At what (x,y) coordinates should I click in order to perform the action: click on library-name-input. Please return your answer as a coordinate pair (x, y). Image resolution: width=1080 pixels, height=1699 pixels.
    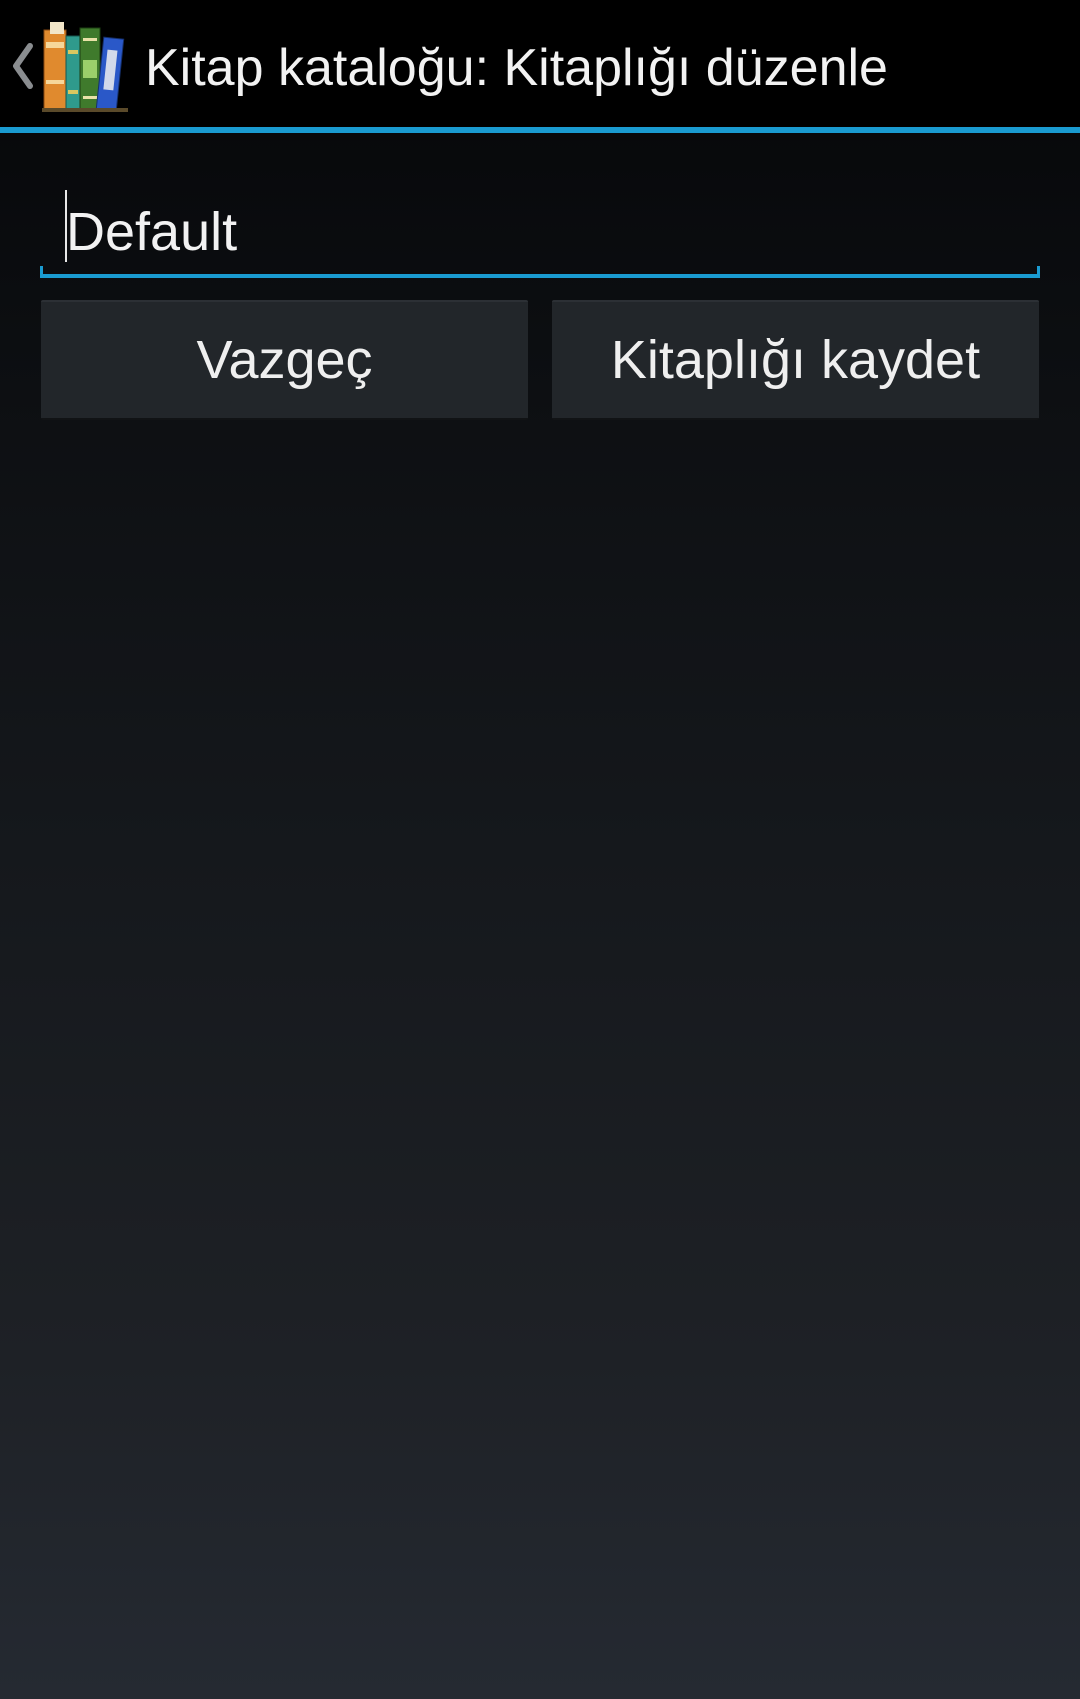
    Looking at the image, I should click on (540, 232).